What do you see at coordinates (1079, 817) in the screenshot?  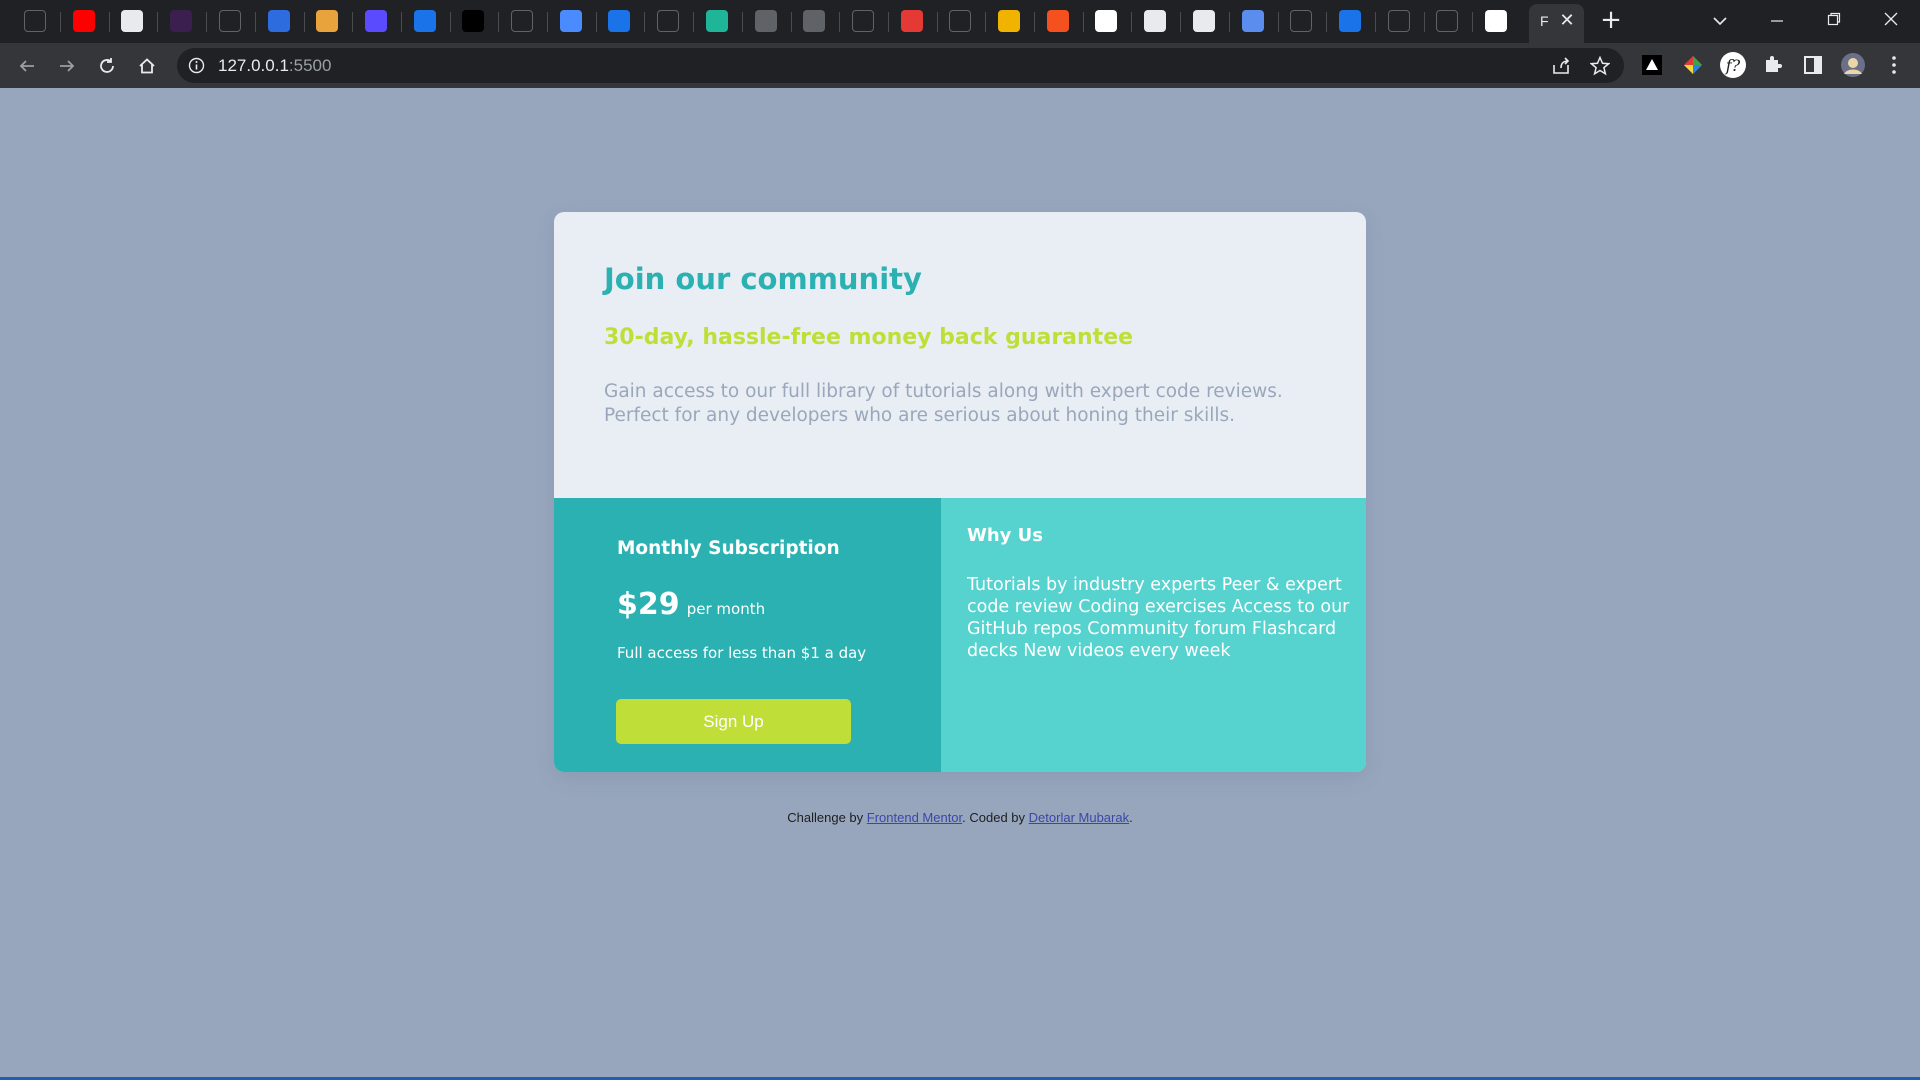 I see `author-link: Detorlar Mubarak` at bounding box center [1079, 817].